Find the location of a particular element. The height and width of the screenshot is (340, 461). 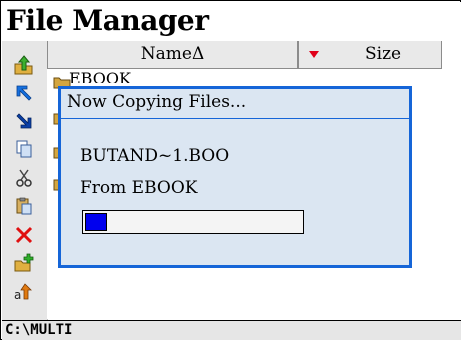

cut-icon is located at coordinates (24, 178).